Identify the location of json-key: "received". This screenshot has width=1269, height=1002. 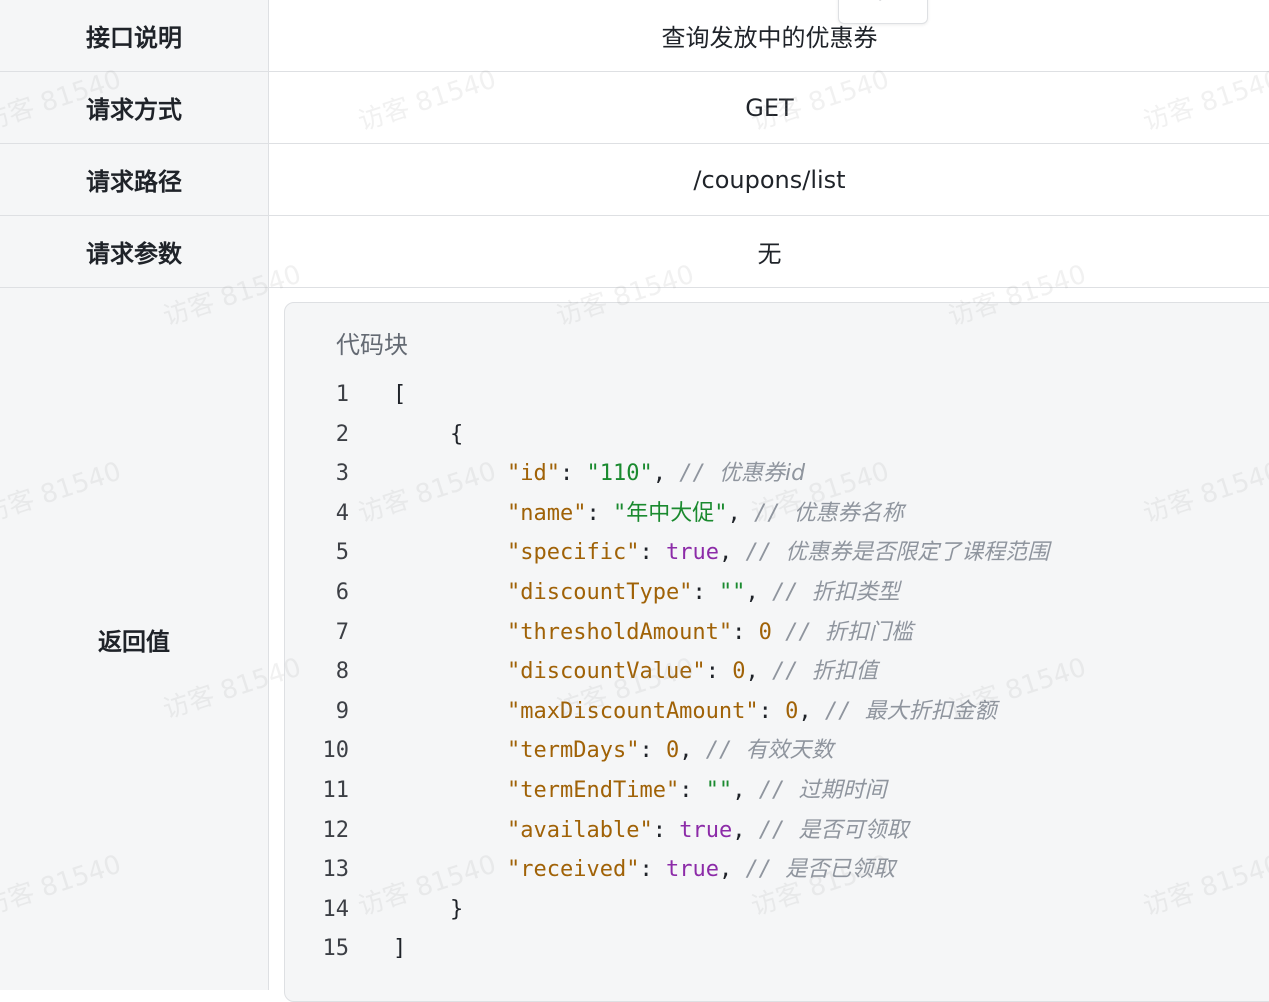
(573, 869).